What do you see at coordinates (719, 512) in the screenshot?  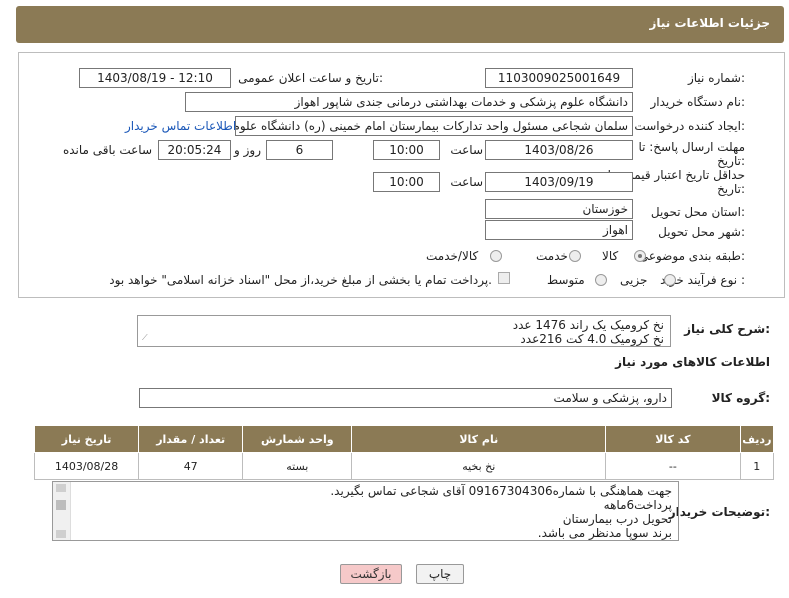 I see `buyer-notes-label: توضیحات خریدار:` at bounding box center [719, 512].